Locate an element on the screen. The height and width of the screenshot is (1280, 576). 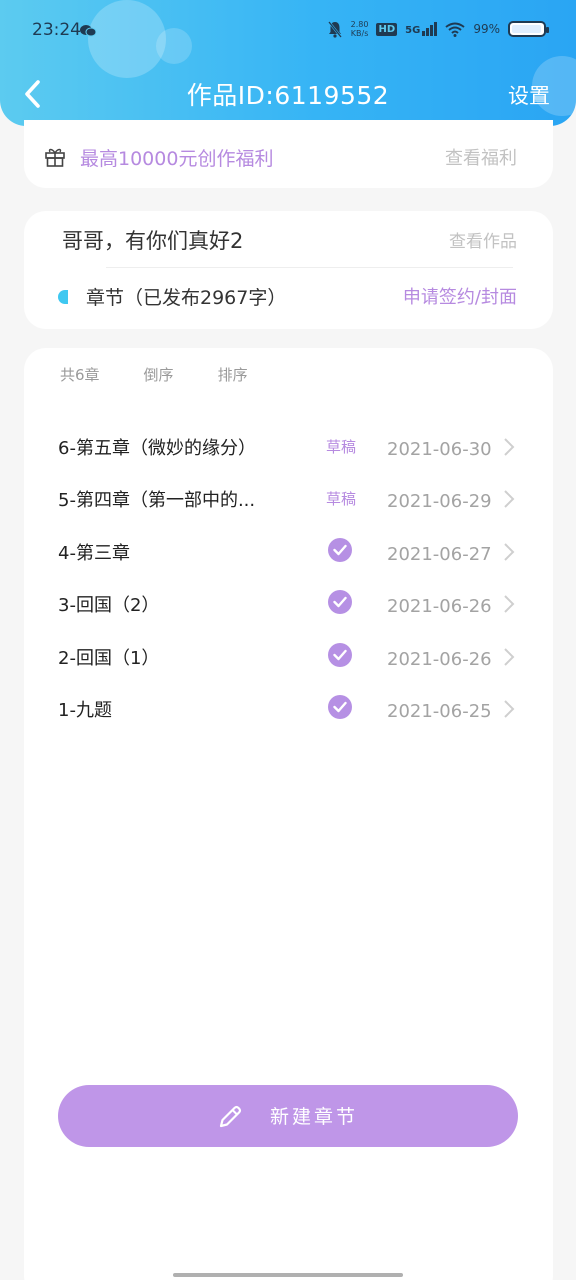
work-info-card: 哥哥，有你们真好2 查看作品 章节（已发布2967字） 申请签约/封面 is located at coordinates (288, 270).